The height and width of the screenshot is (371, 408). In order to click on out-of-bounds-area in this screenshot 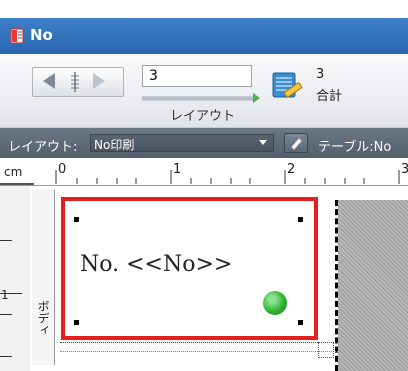, I will do `click(373, 285)`.